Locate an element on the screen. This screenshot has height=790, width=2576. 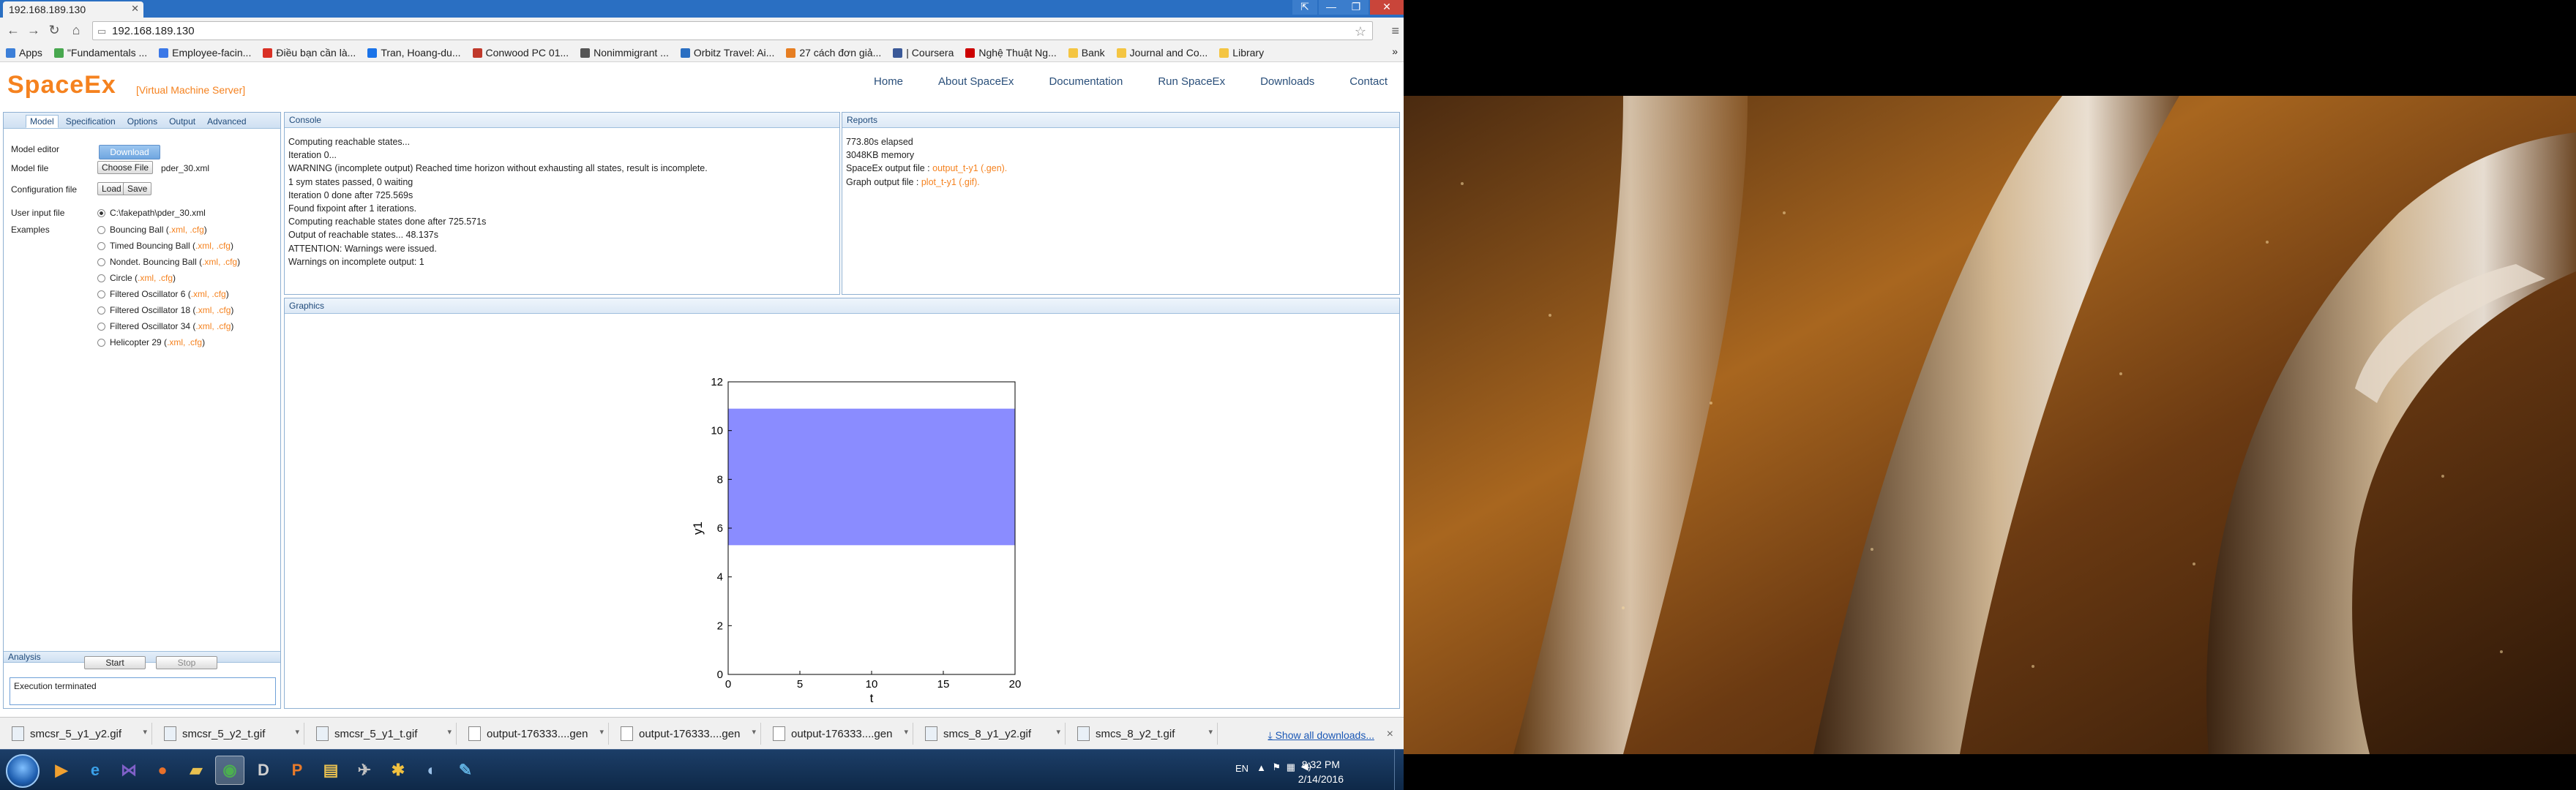
forward-icon: → is located at coordinates (33, 30).